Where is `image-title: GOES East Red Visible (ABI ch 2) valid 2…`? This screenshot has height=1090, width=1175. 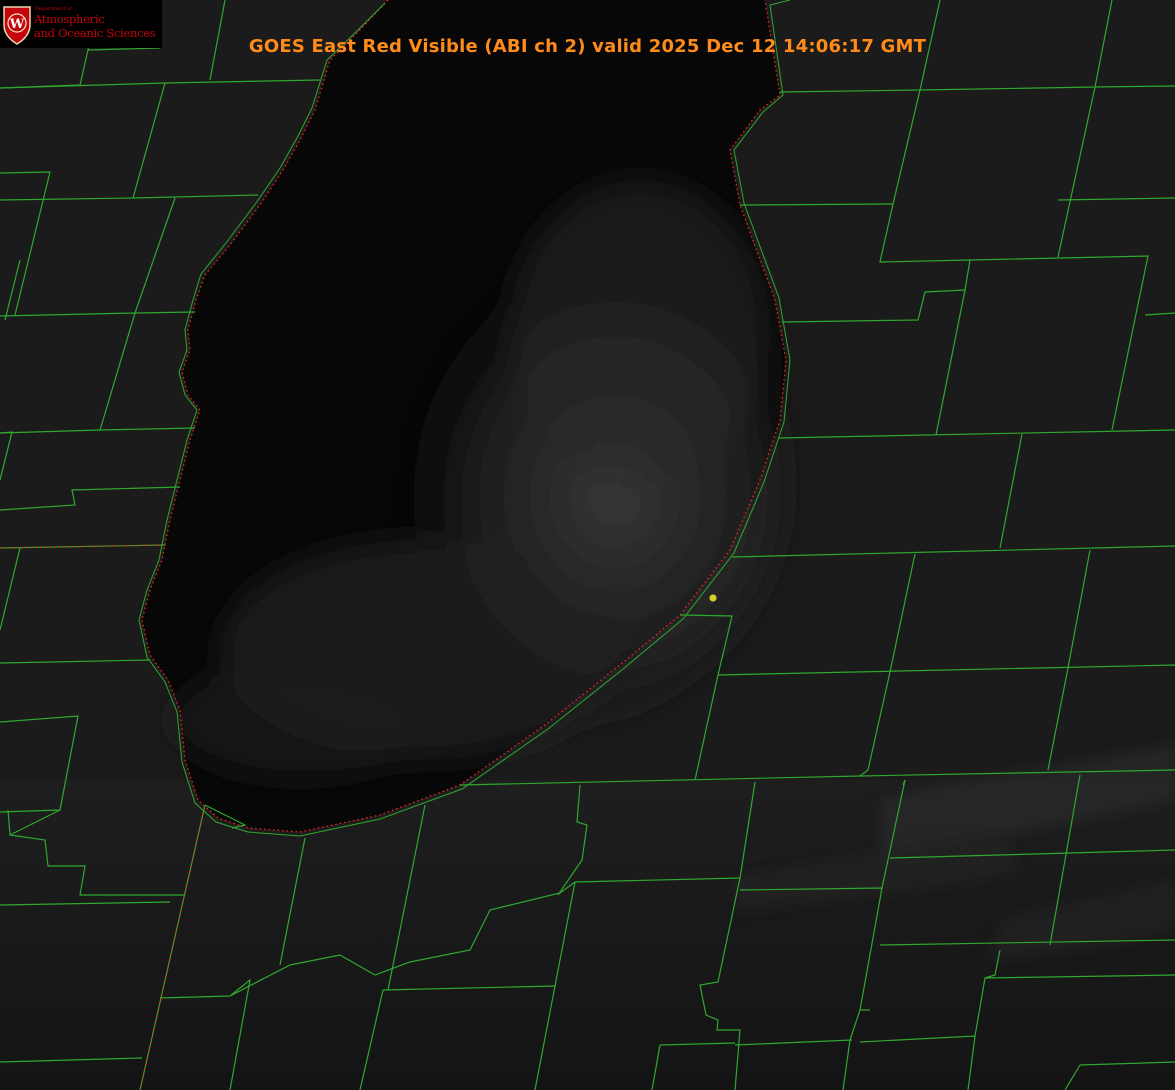 image-title: GOES East Red Visible (ABI ch 2) valid 2… is located at coordinates (587, 46).